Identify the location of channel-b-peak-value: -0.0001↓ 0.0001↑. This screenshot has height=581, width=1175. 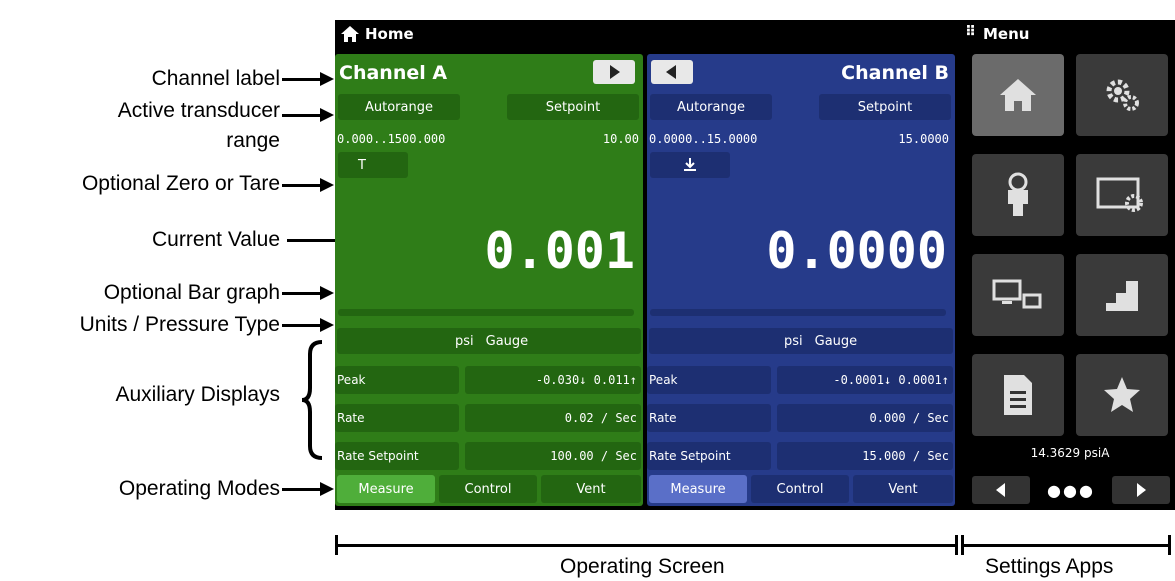
(891, 380).